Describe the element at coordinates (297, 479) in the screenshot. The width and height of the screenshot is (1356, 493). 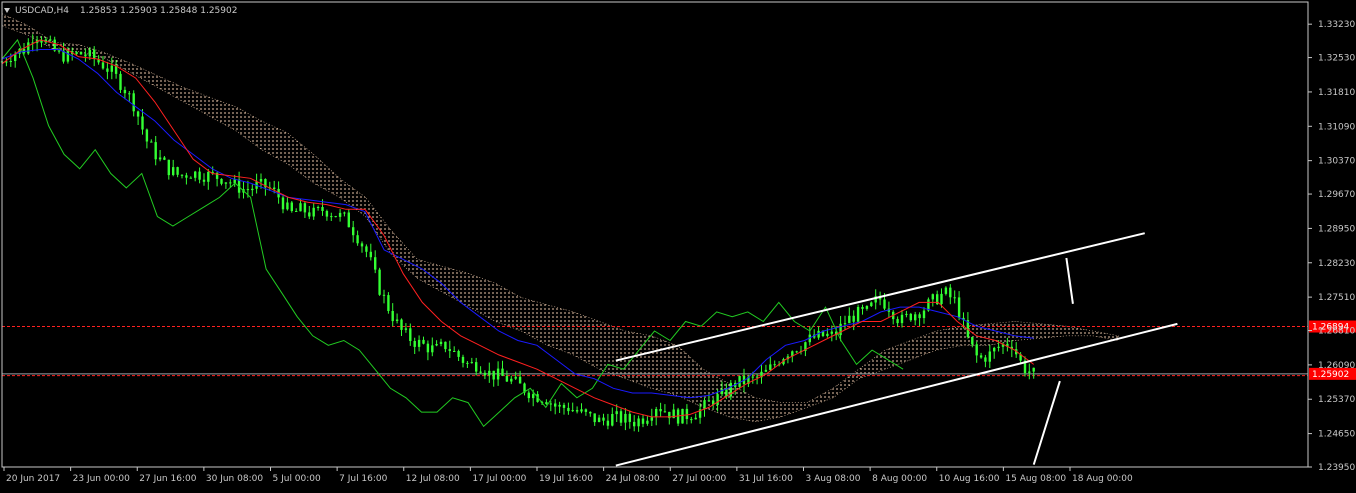
I see `x-tick-label: 5 Jul 00:00` at that location.